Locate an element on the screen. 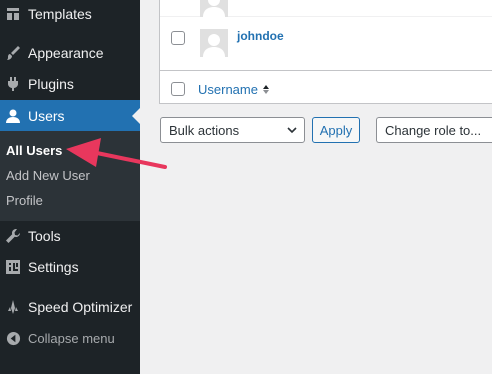 Image resolution: width=492 pixels, height=374 pixels. sidebar-item-label: Tools is located at coordinates (44, 236).